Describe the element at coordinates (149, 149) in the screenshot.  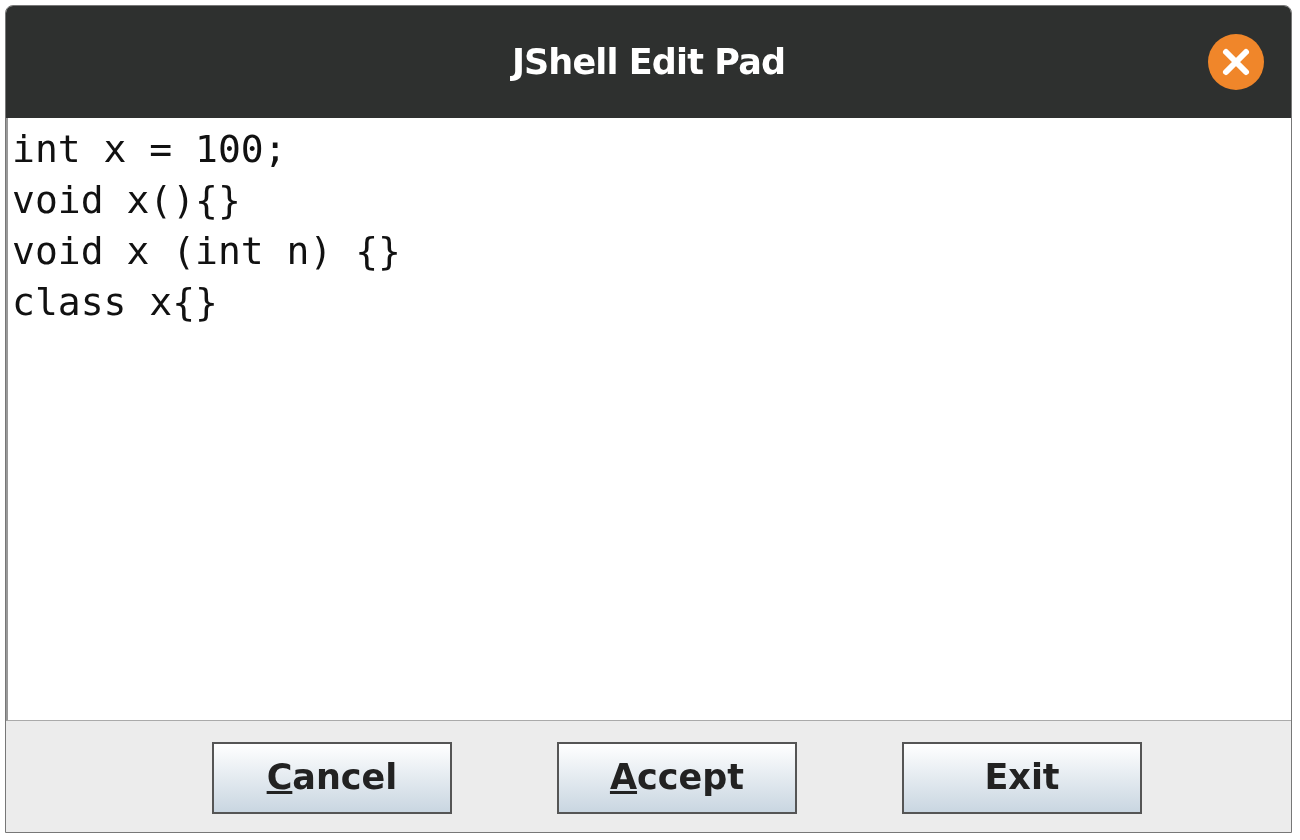
I see `code-line: int x = 100;` at that location.